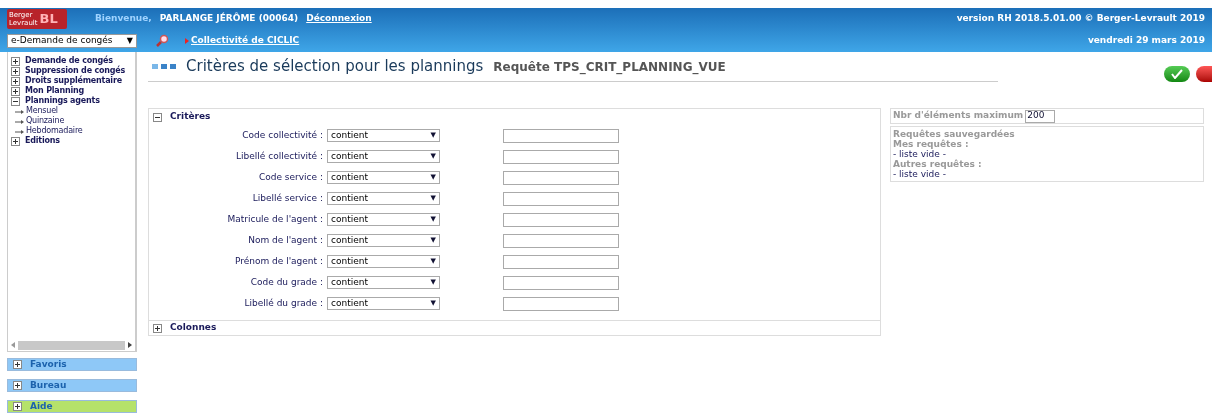 The width and height of the screenshot is (1212, 413). What do you see at coordinates (282, 135) in the screenshot?
I see `field-label: Code collectivité :` at bounding box center [282, 135].